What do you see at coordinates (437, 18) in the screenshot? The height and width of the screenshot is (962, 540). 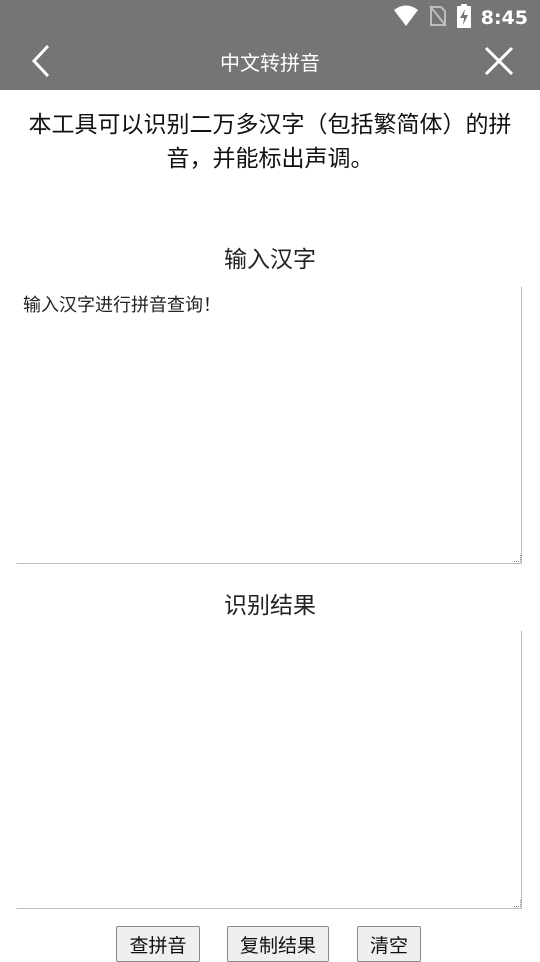 I see `no-sim-icon` at bounding box center [437, 18].